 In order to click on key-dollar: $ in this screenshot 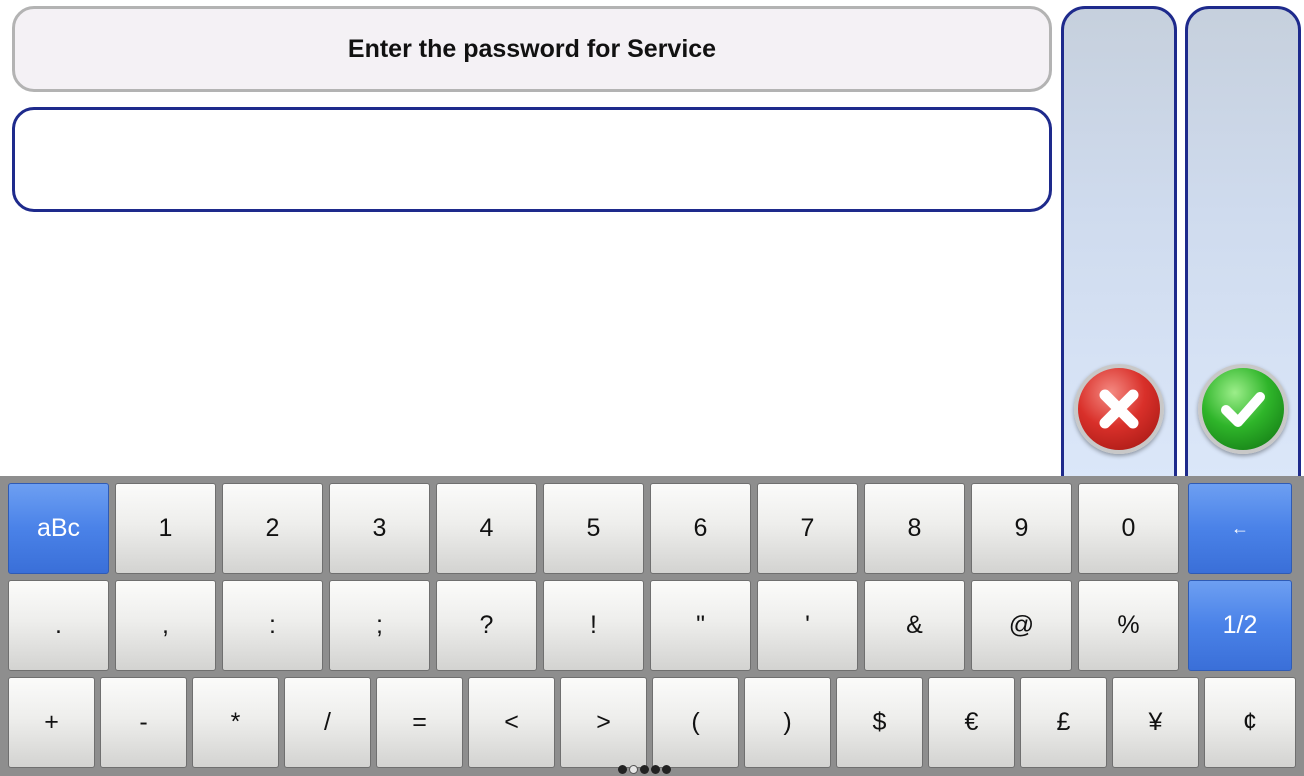, I will do `click(879, 722)`.